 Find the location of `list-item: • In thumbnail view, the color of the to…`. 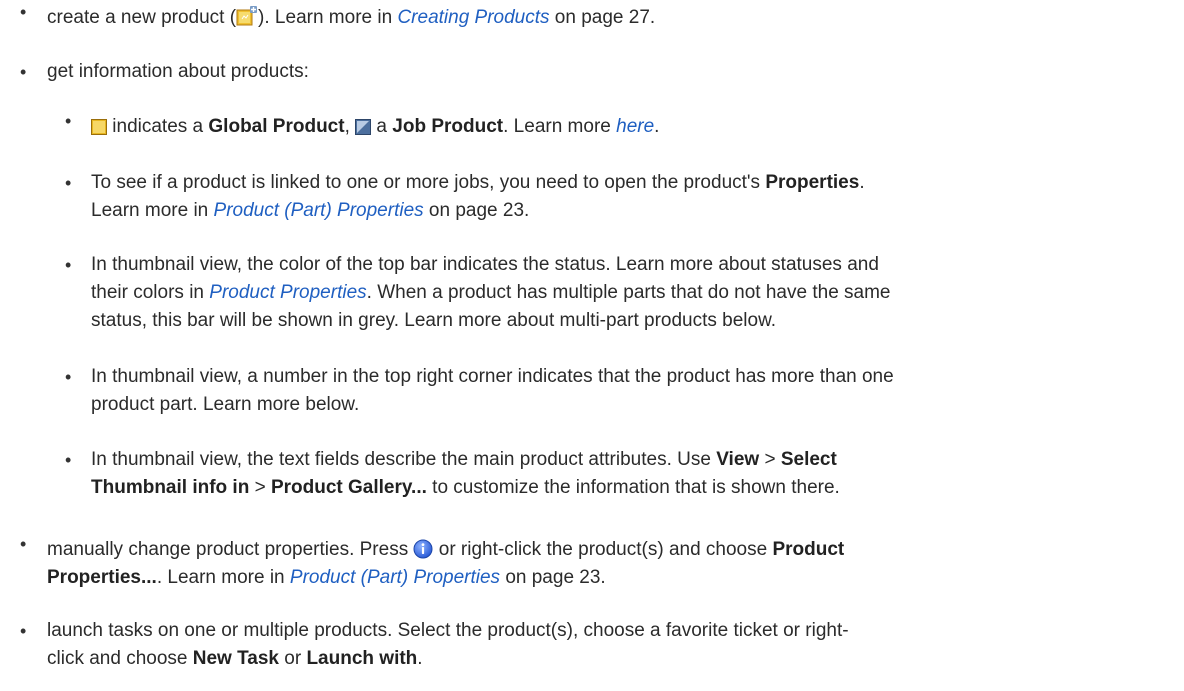

list-item: • In thumbnail view, the color of the to… is located at coordinates (478, 293).